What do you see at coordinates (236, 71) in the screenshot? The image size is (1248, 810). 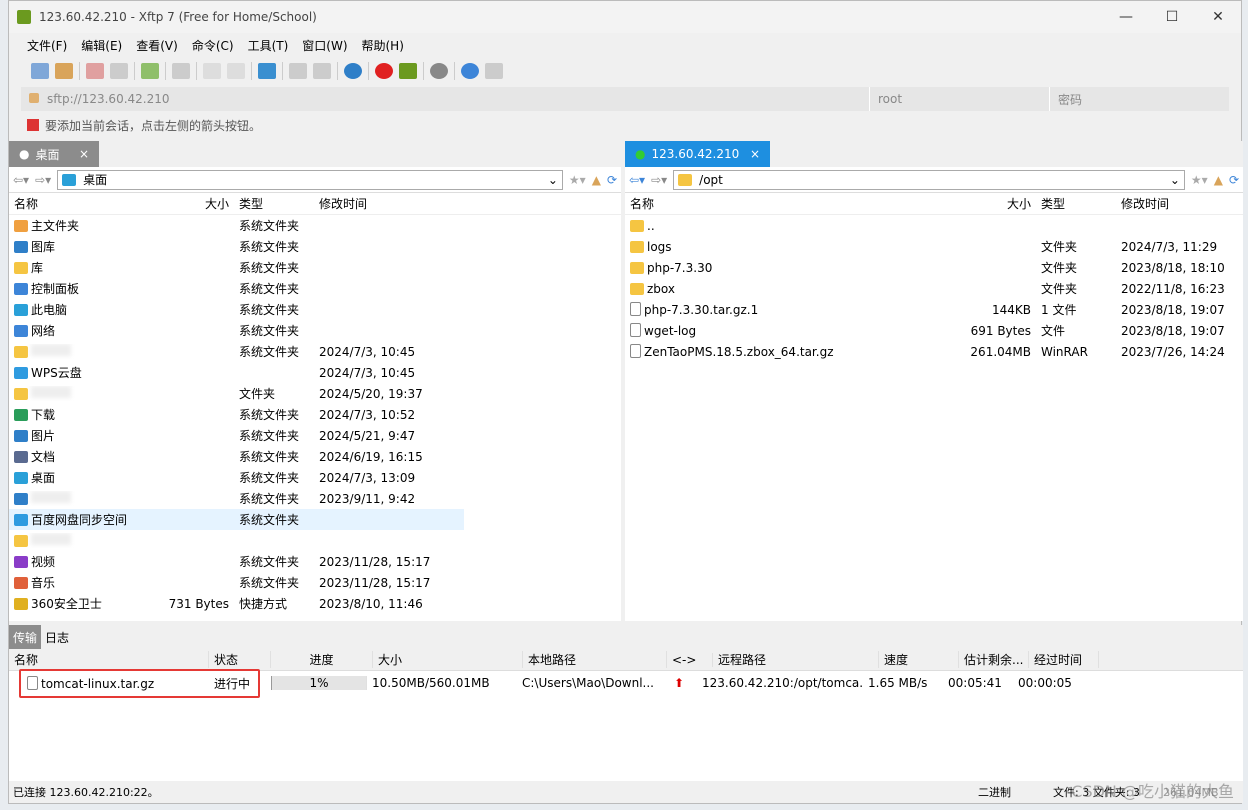 I see `forward-page-icon` at bounding box center [236, 71].